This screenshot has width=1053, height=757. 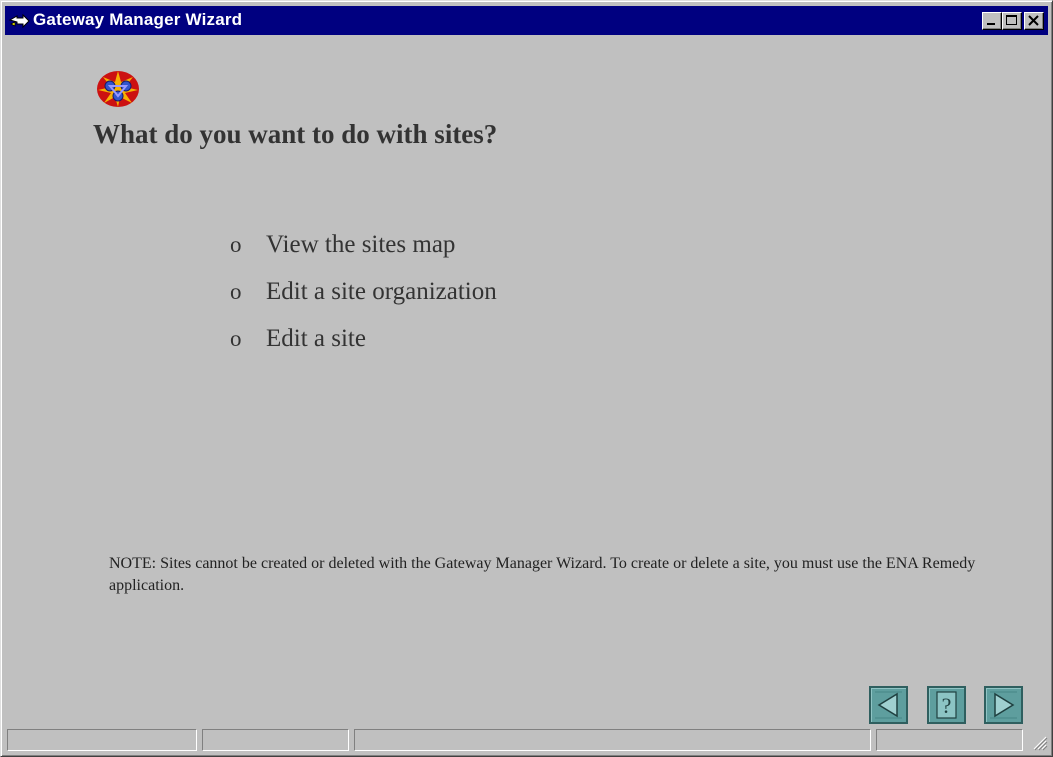 I want to click on forward-arrow-icon, so click(x=1003, y=705).